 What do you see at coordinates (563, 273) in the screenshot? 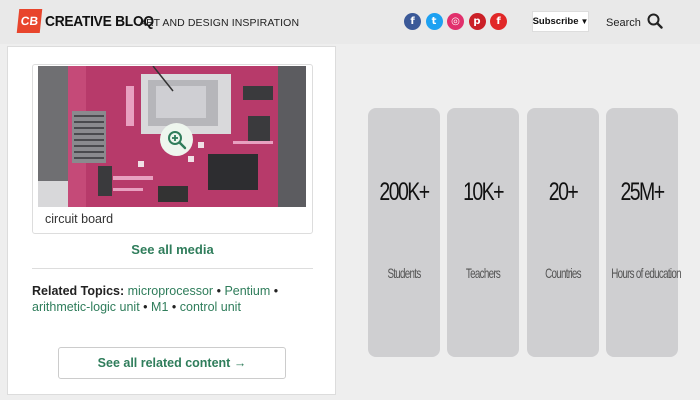
I see `stat-label: Countries` at bounding box center [563, 273].